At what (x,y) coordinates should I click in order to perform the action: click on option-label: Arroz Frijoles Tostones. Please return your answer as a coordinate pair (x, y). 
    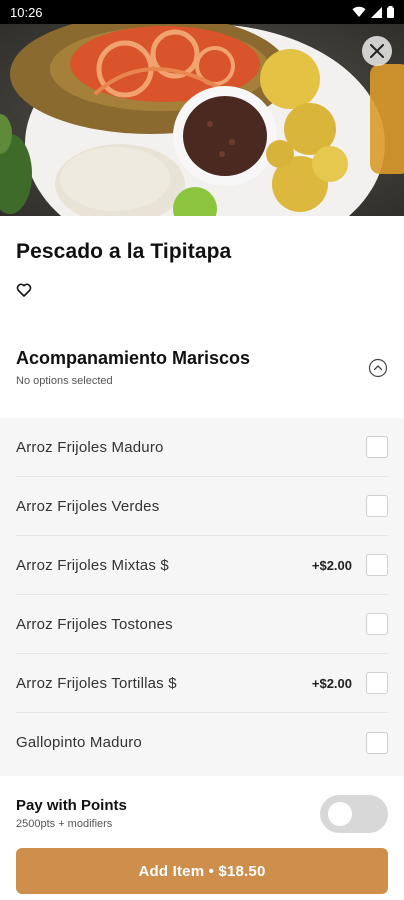
    Looking at the image, I should click on (94, 624).